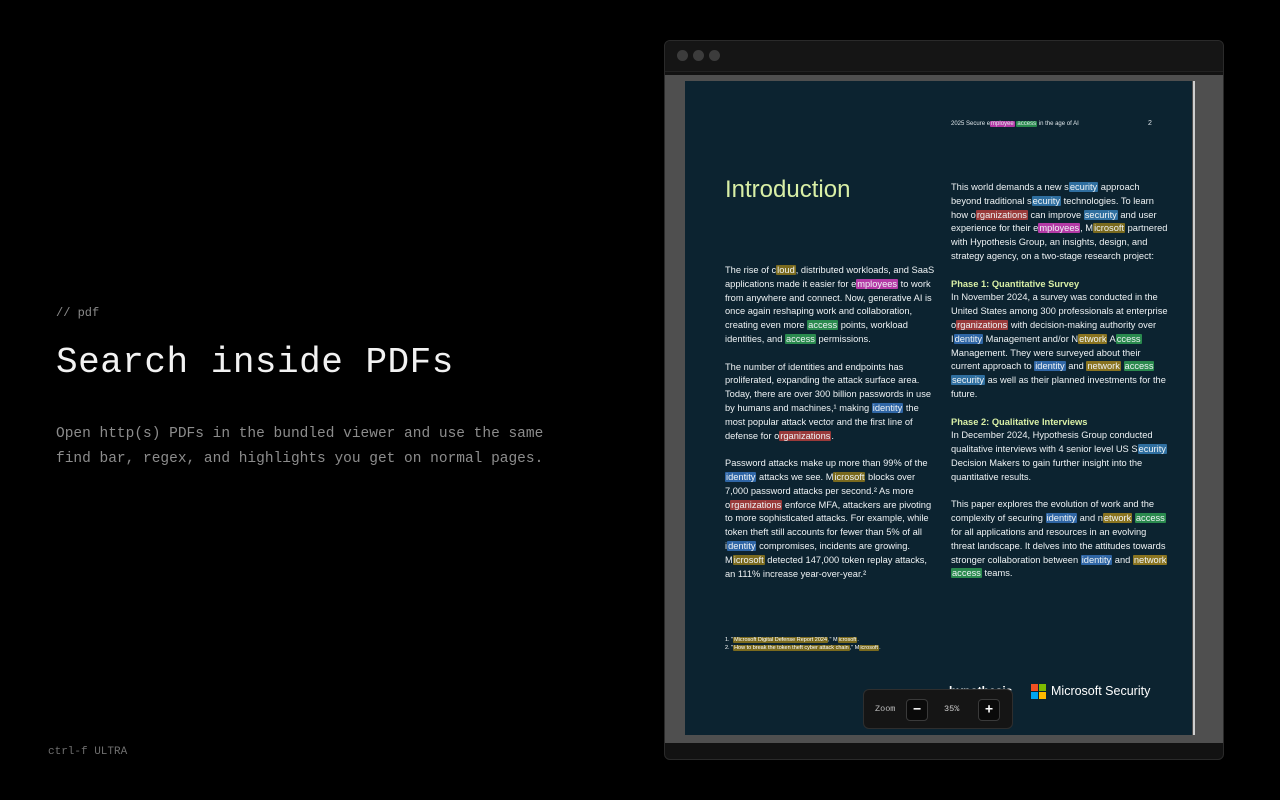 The height and width of the screenshot is (800, 1280). I want to click on zoom-value: 35%, so click(952, 709).